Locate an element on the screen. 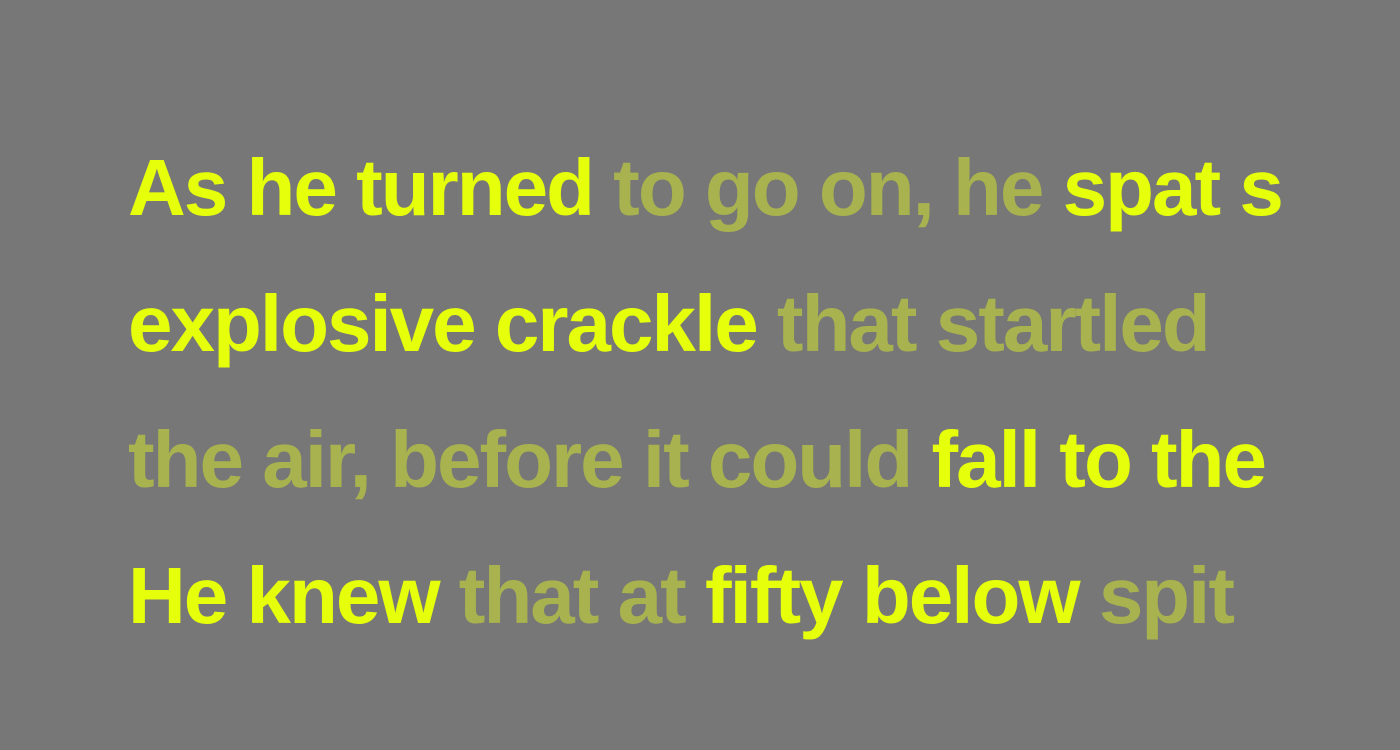 The image size is (1400, 750). text-segment: explosive crackle is located at coordinates (452, 323).